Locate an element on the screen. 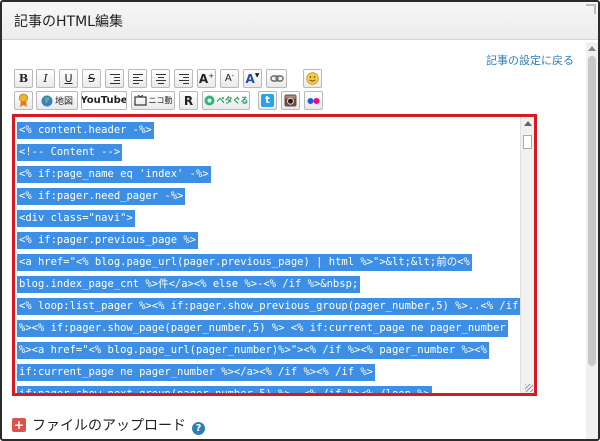 This screenshot has width=600, height=441. code-line: <% if:pager.previous_page %> is located at coordinates (275, 243).